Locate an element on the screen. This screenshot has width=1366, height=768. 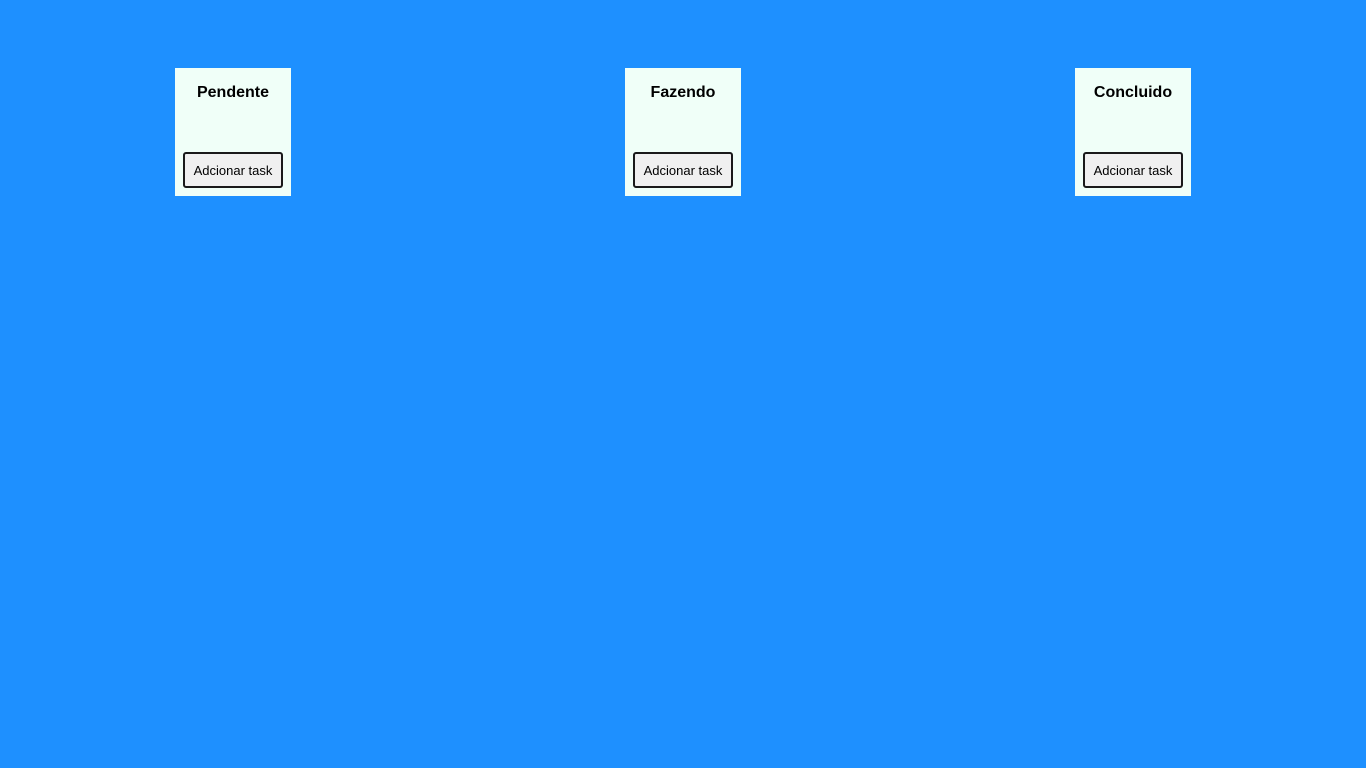
column-title-fazendo: Fazendo is located at coordinates (683, 92).